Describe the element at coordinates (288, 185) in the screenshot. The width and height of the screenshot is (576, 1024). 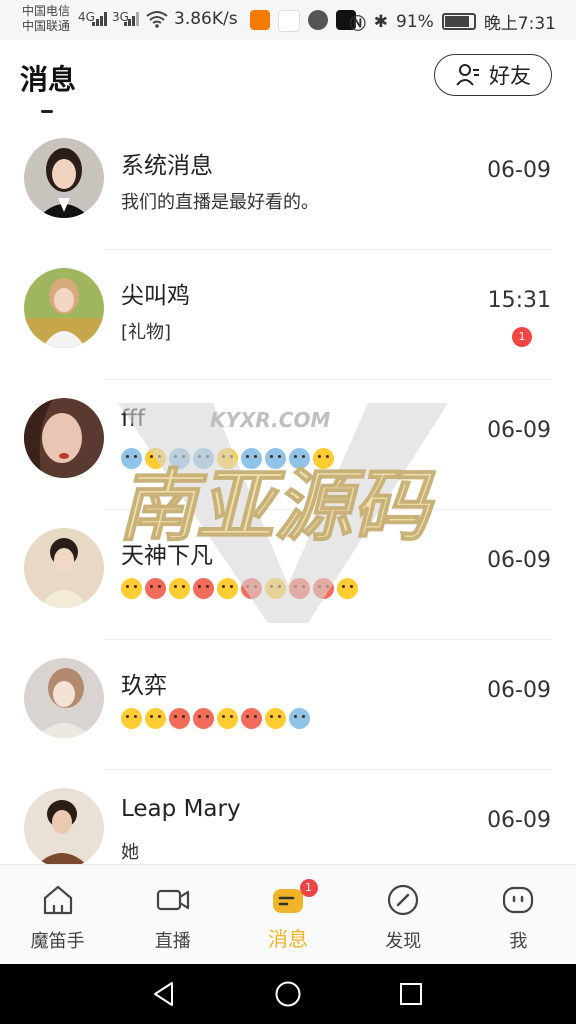
I see `conversation-item: 系统消息 我们的直播是最好看的。 06-09` at that location.